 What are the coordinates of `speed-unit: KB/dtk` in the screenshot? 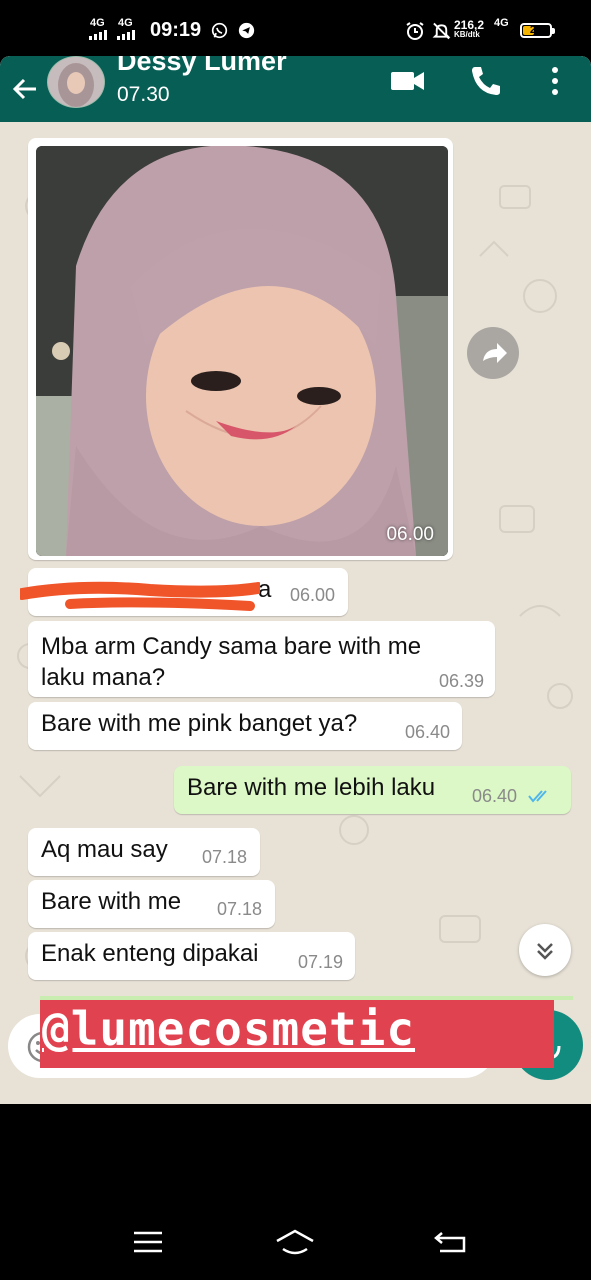 It's located at (467, 34).